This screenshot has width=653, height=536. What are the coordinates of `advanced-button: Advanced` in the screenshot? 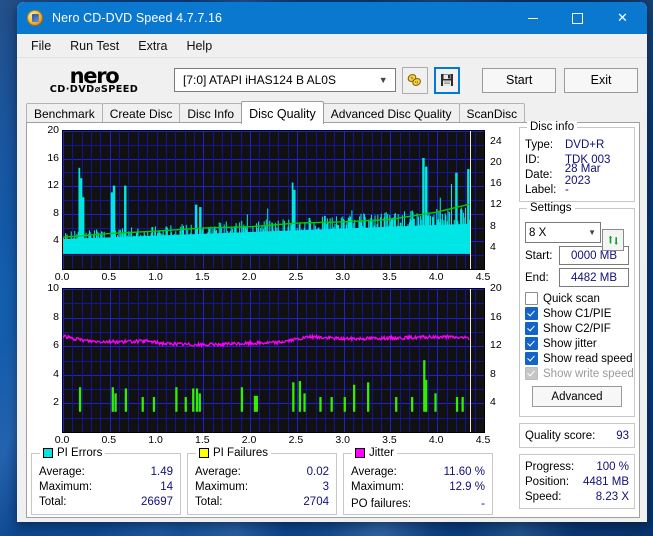 It's located at (577, 396).